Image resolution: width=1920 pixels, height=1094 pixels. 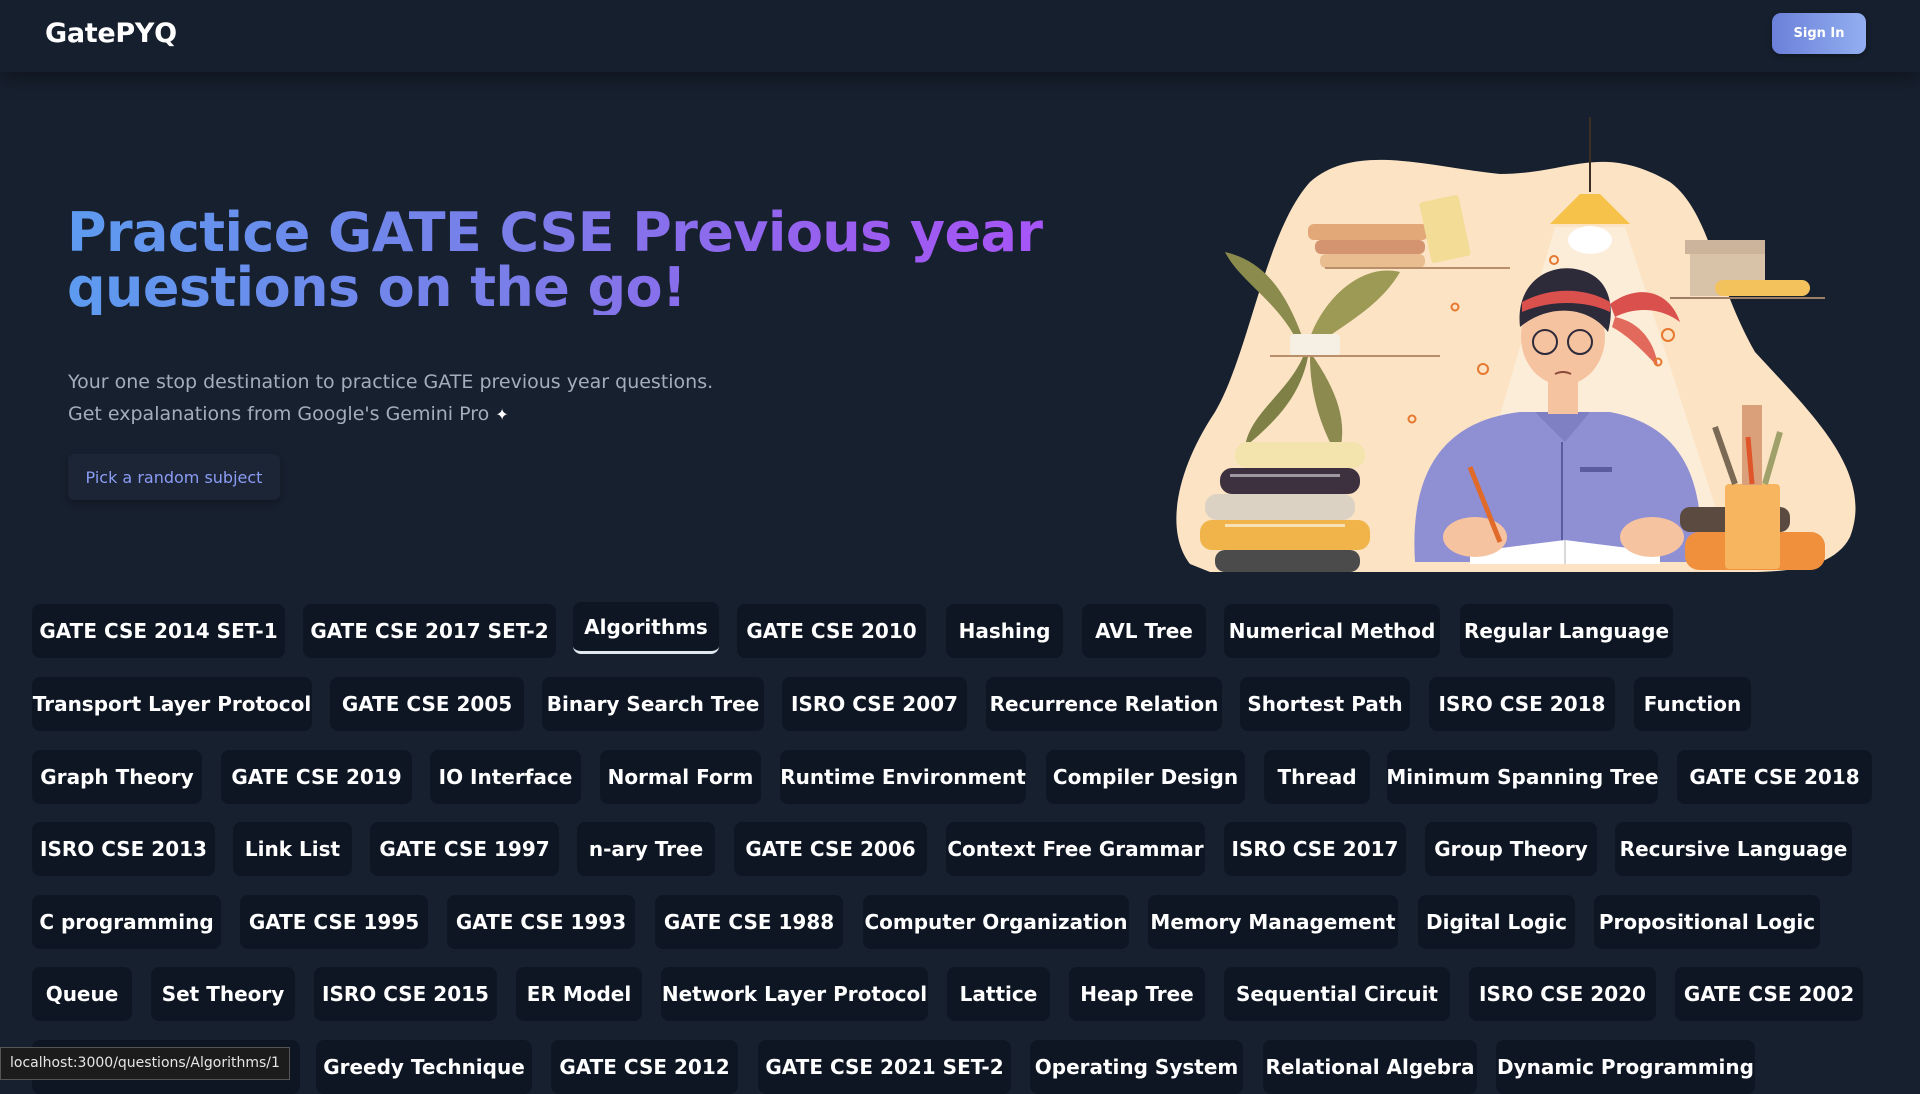 I want to click on subject-chip: n-ary Tree, so click(x=646, y=849).